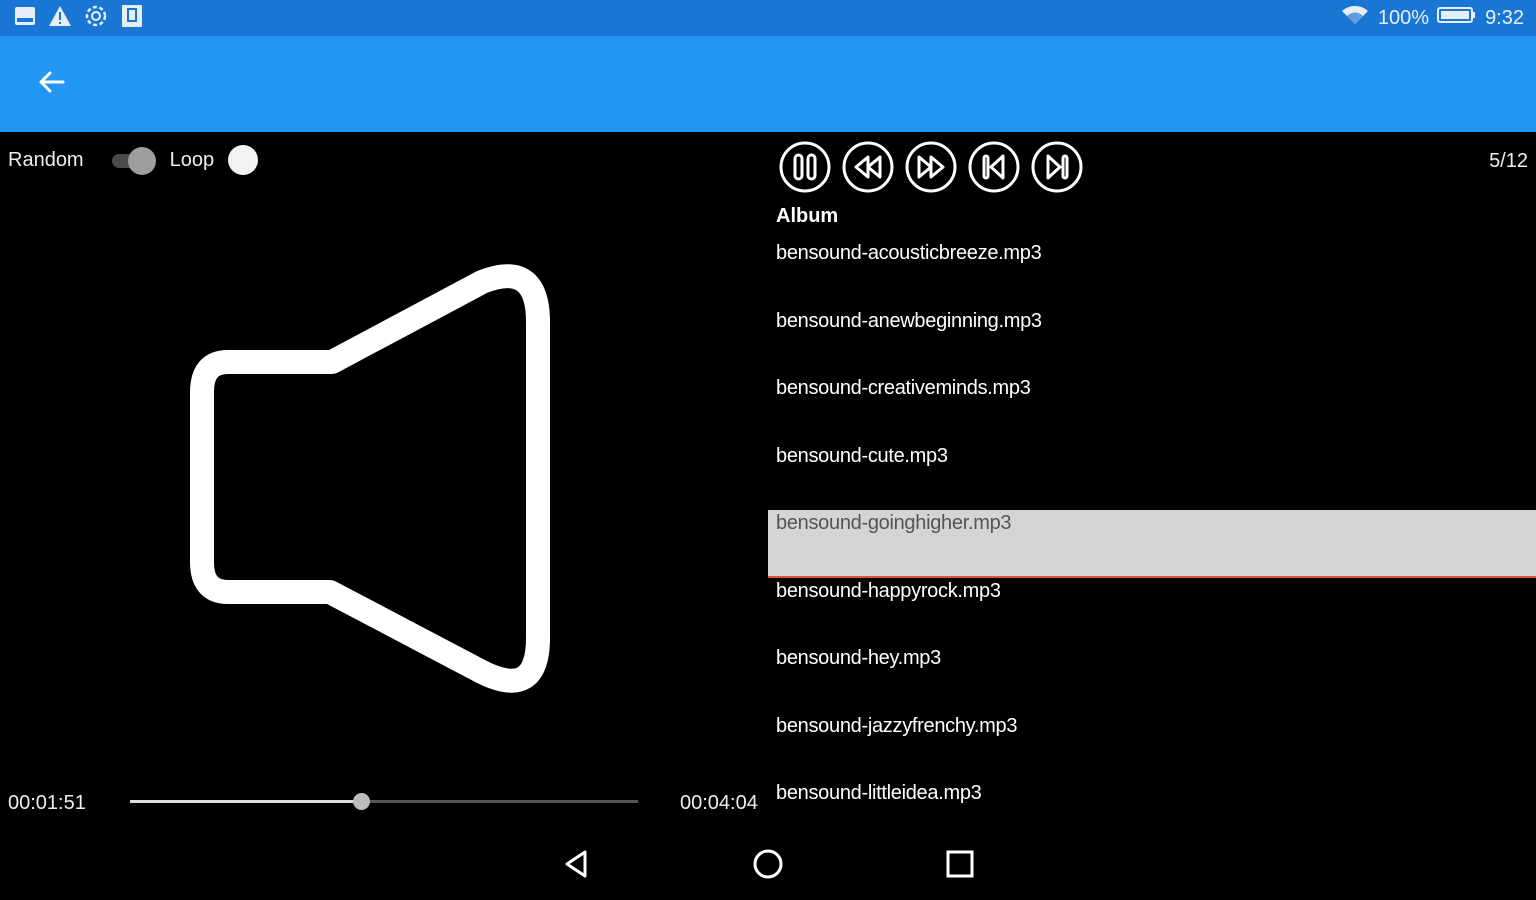 The height and width of the screenshot is (900, 1536). I want to click on track-name: bensound-jazzyfrenchy.mp3, so click(897, 725).